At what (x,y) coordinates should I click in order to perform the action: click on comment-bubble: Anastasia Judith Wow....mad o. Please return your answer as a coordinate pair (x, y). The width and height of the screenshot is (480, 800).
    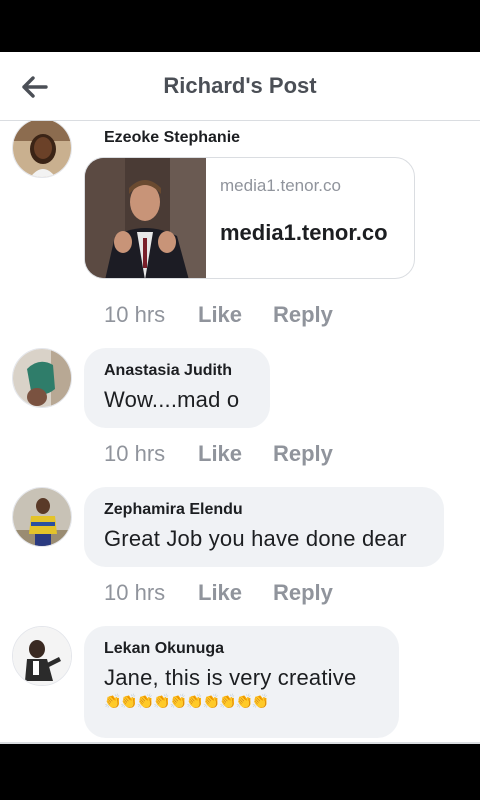
    Looking at the image, I should click on (177, 388).